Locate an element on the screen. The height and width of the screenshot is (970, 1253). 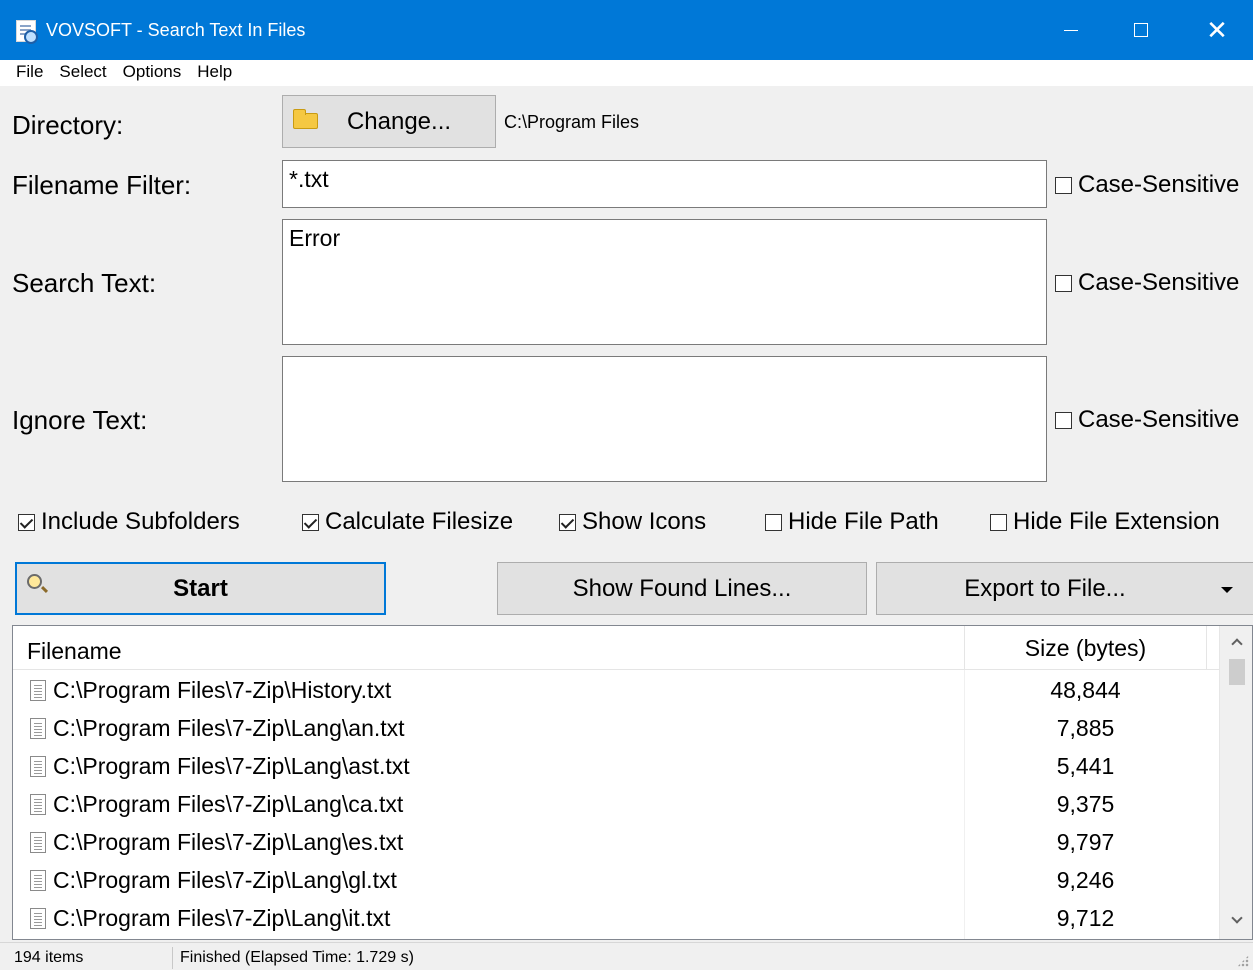
magnifier-icon is located at coordinates (34, 581).